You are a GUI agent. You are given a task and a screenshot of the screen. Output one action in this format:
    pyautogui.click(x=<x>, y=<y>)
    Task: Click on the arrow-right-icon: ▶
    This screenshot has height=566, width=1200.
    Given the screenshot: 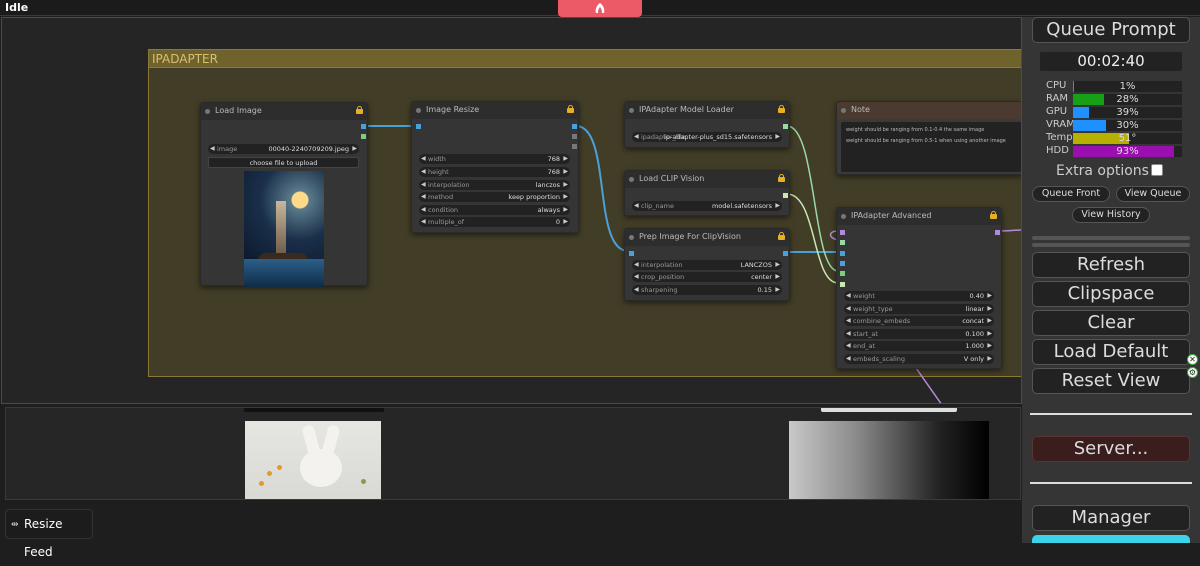 What is the action you would take?
    pyautogui.click(x=354, y=149)
    